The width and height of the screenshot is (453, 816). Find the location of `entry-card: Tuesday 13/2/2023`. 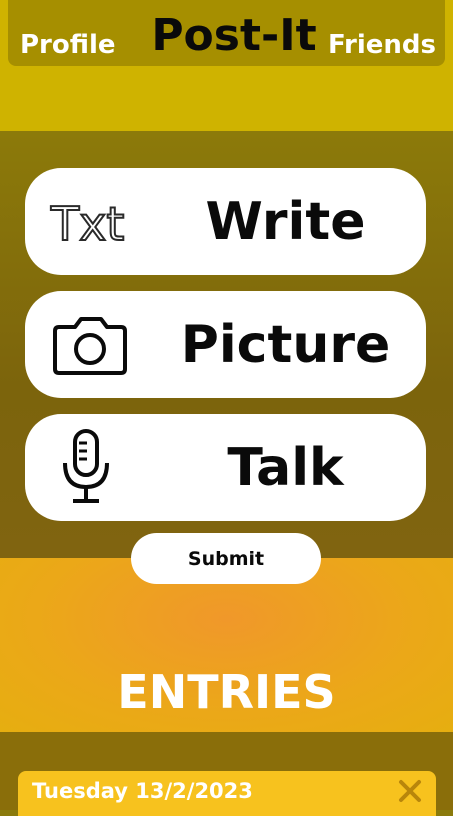

entry-card: Tuesday 13/2/2023 is located at coordinates (227, 793).